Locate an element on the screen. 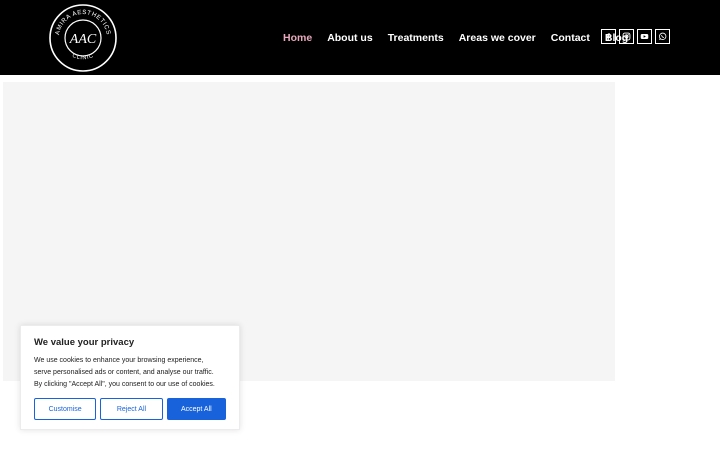  nav-about-us: About us is located at coordinates (350, 38).